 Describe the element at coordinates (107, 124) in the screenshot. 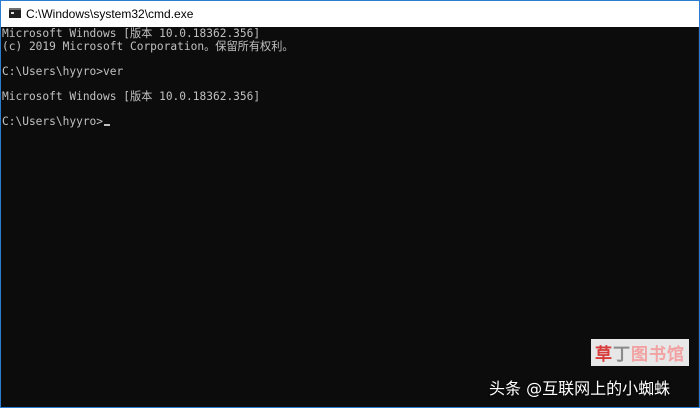

I see `text-cursor` at that location.